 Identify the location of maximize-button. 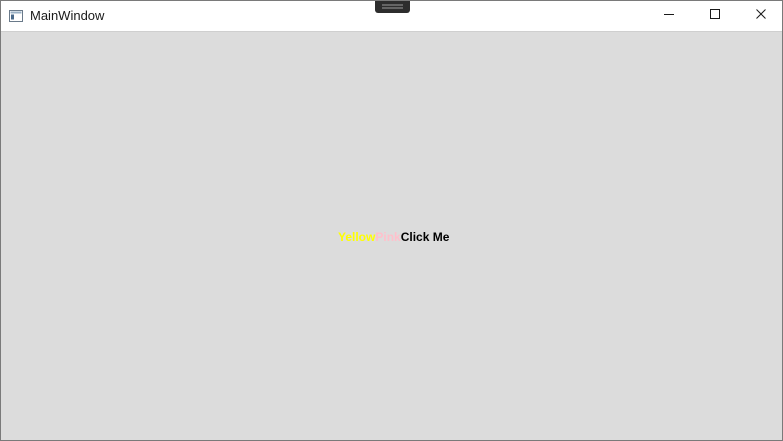
(715, 16).